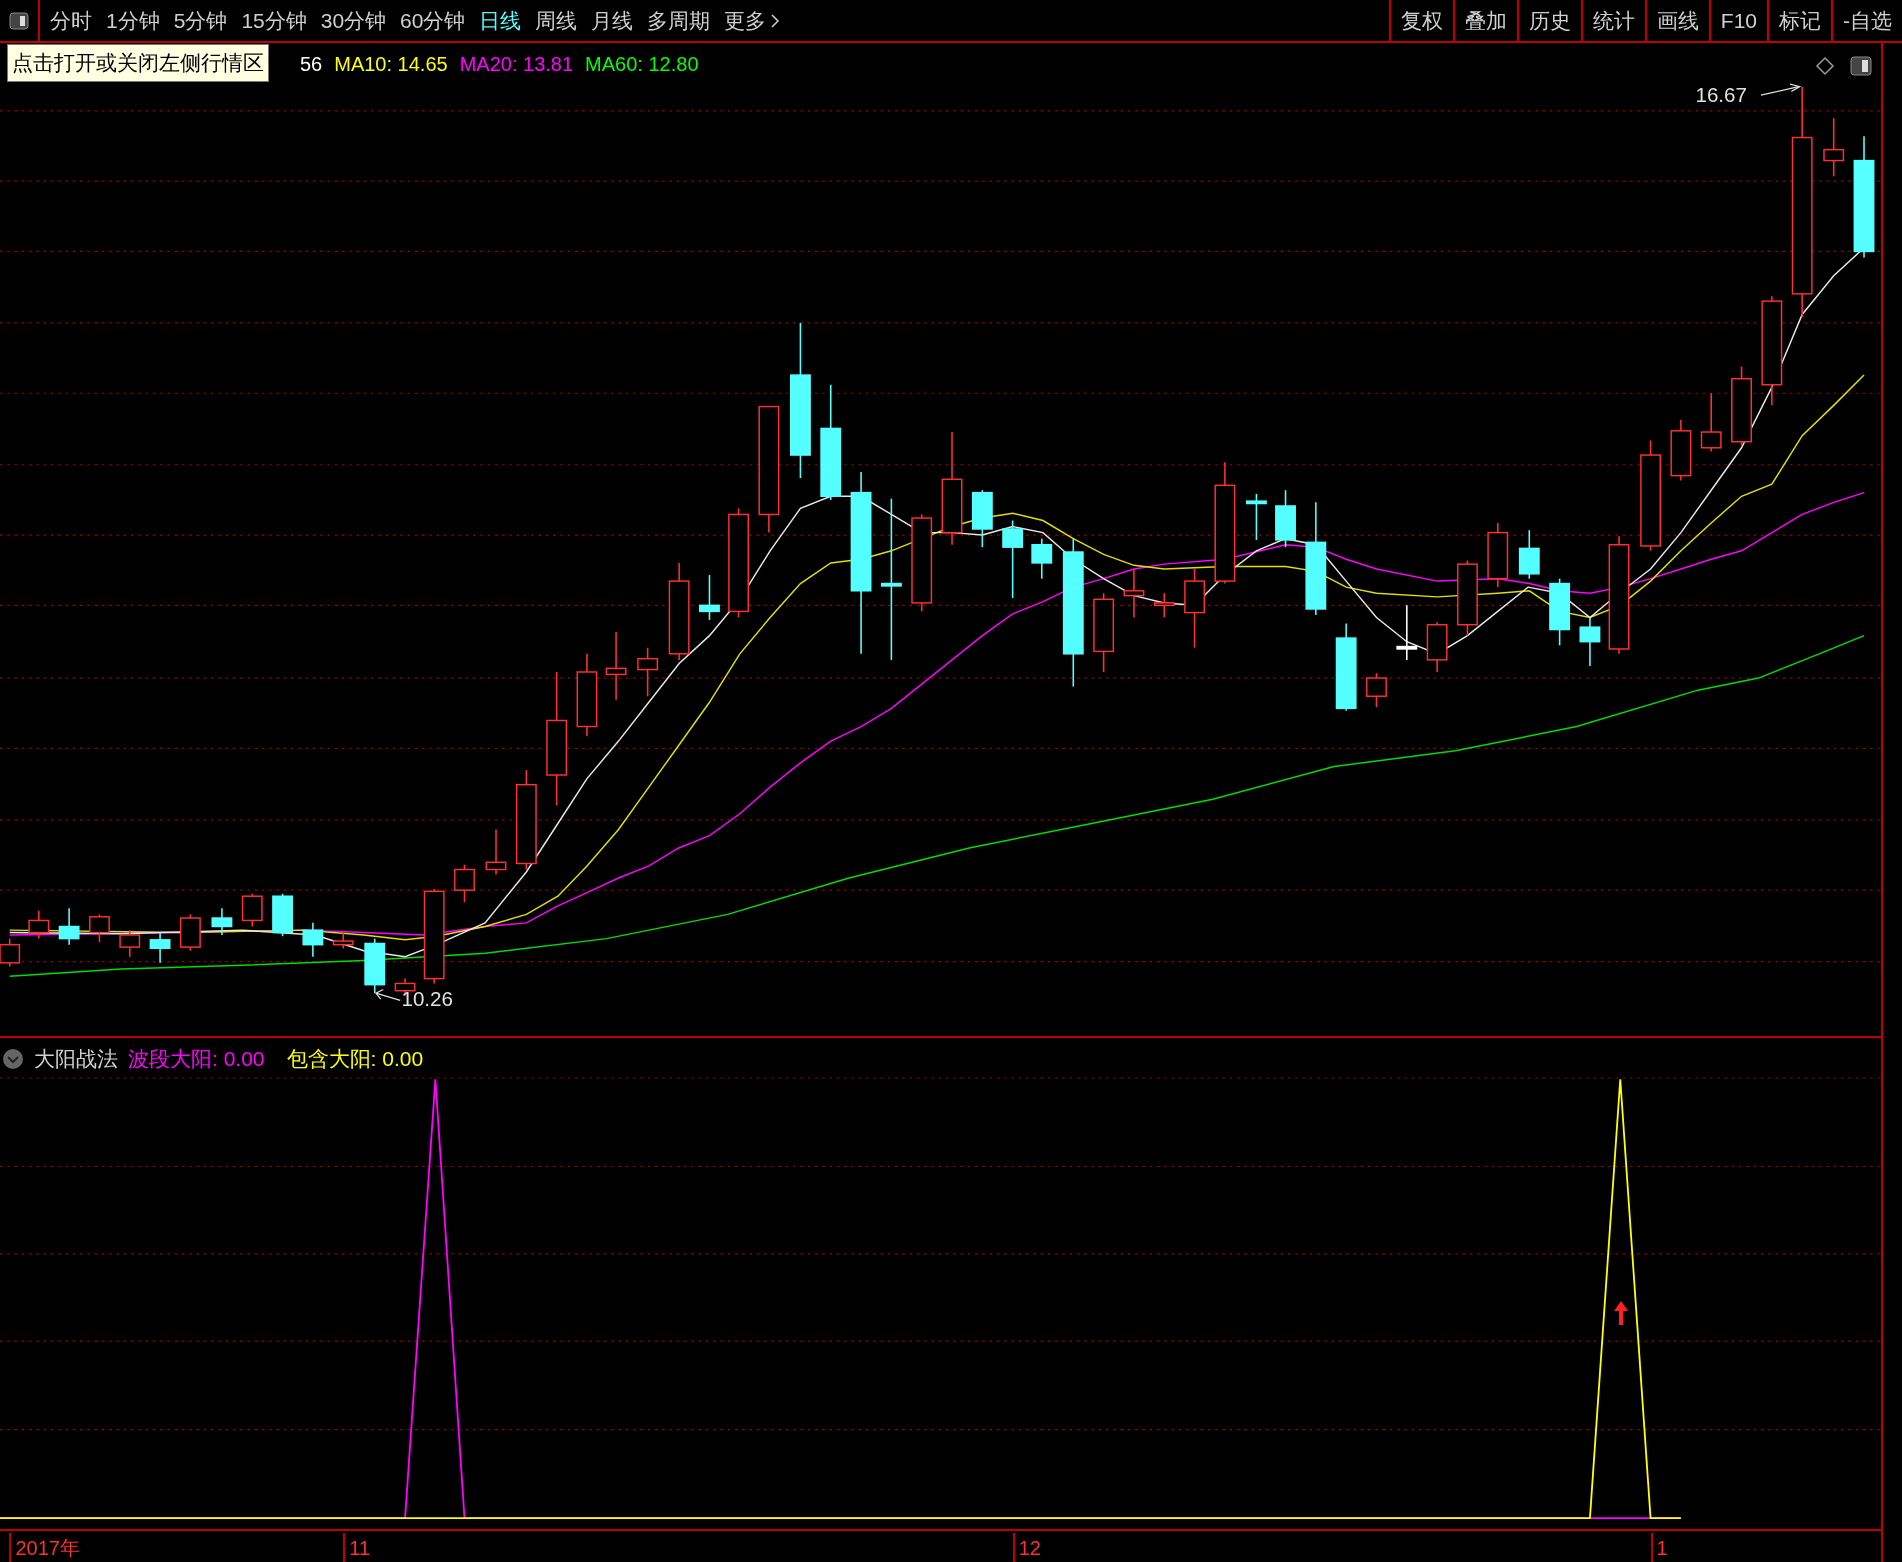 The image size is (1902, 1562). What do you see at coordinates (355, 1059) in the screenshot?
I see `indicator-value: 包含大阳: 0.00` at bounding box center [355, 1059].